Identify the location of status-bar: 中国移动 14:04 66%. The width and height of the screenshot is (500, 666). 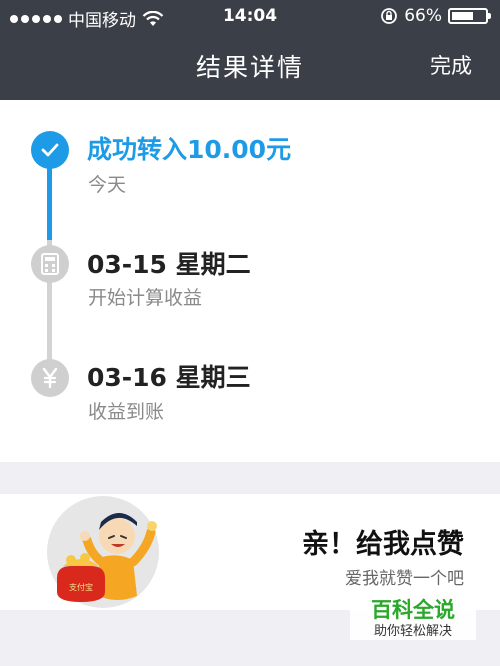
(250, 17).